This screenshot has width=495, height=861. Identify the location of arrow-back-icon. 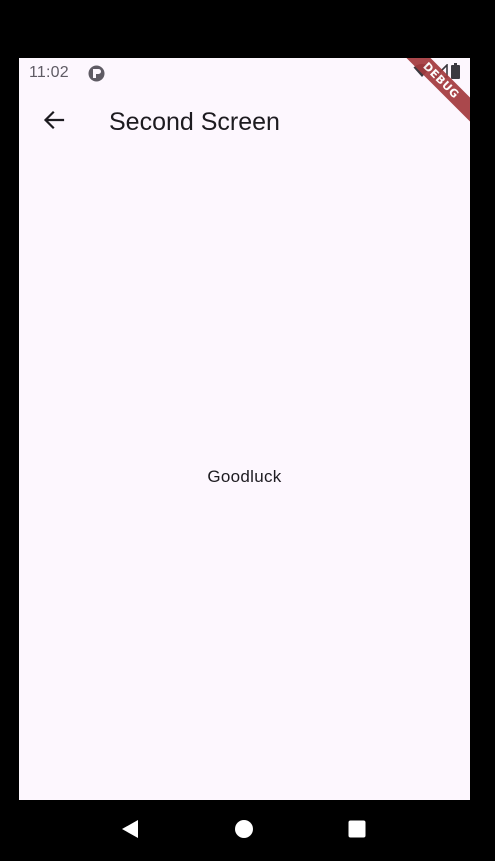
(54, 122).